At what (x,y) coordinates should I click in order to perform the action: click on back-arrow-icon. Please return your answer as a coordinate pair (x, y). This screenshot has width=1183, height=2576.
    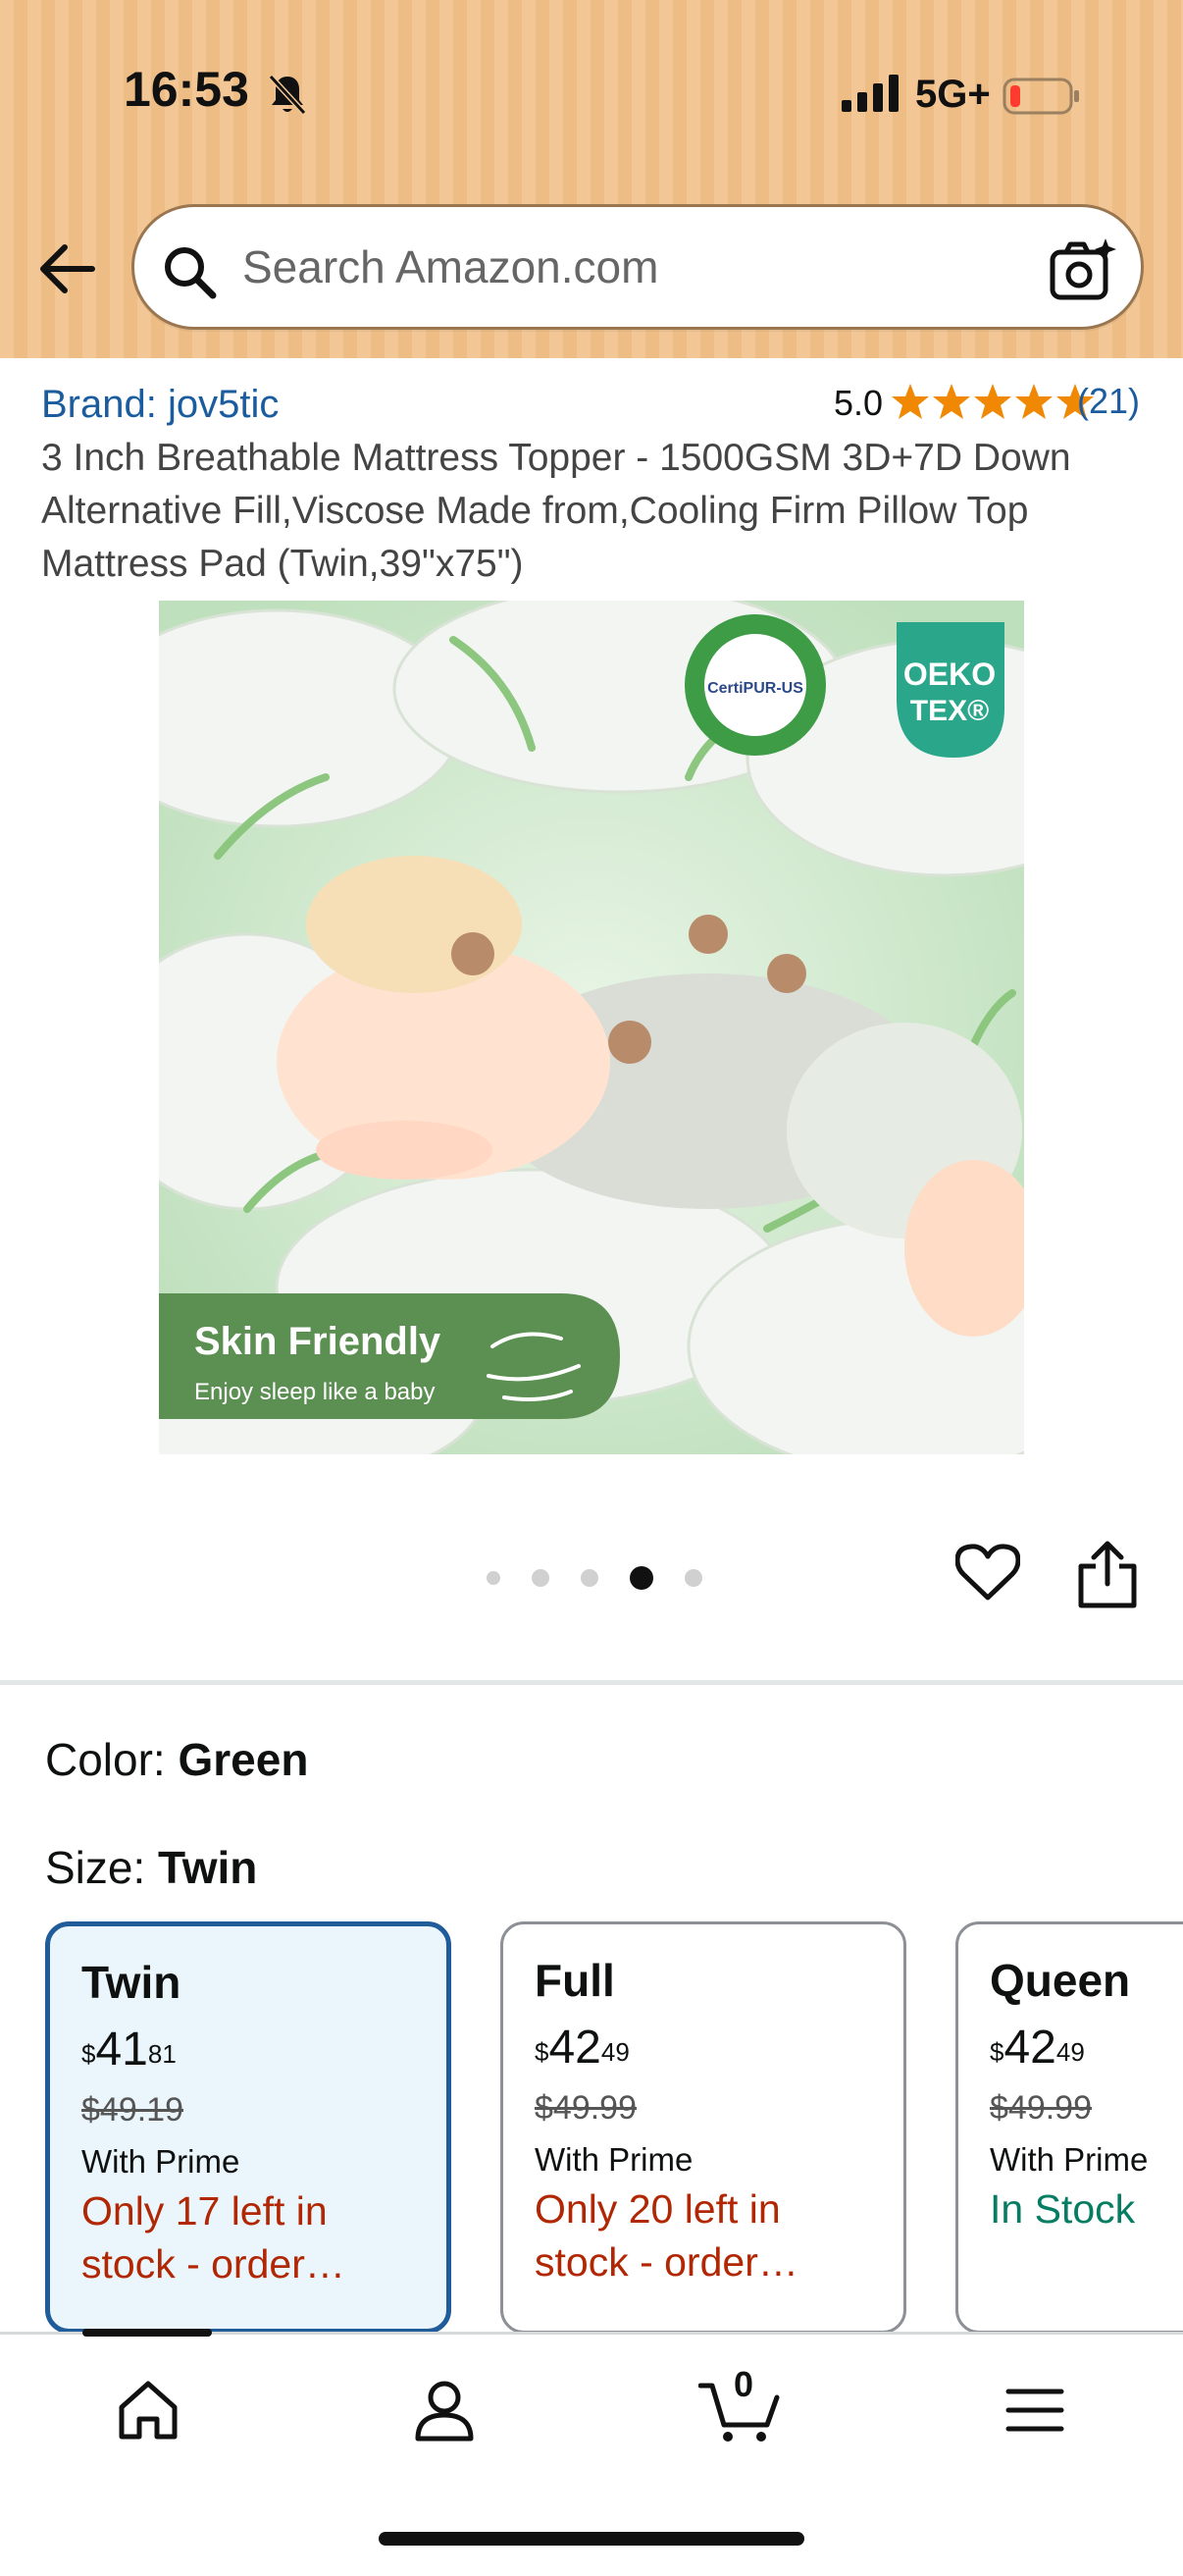
    Looking at the image, I should click on (66, 268).